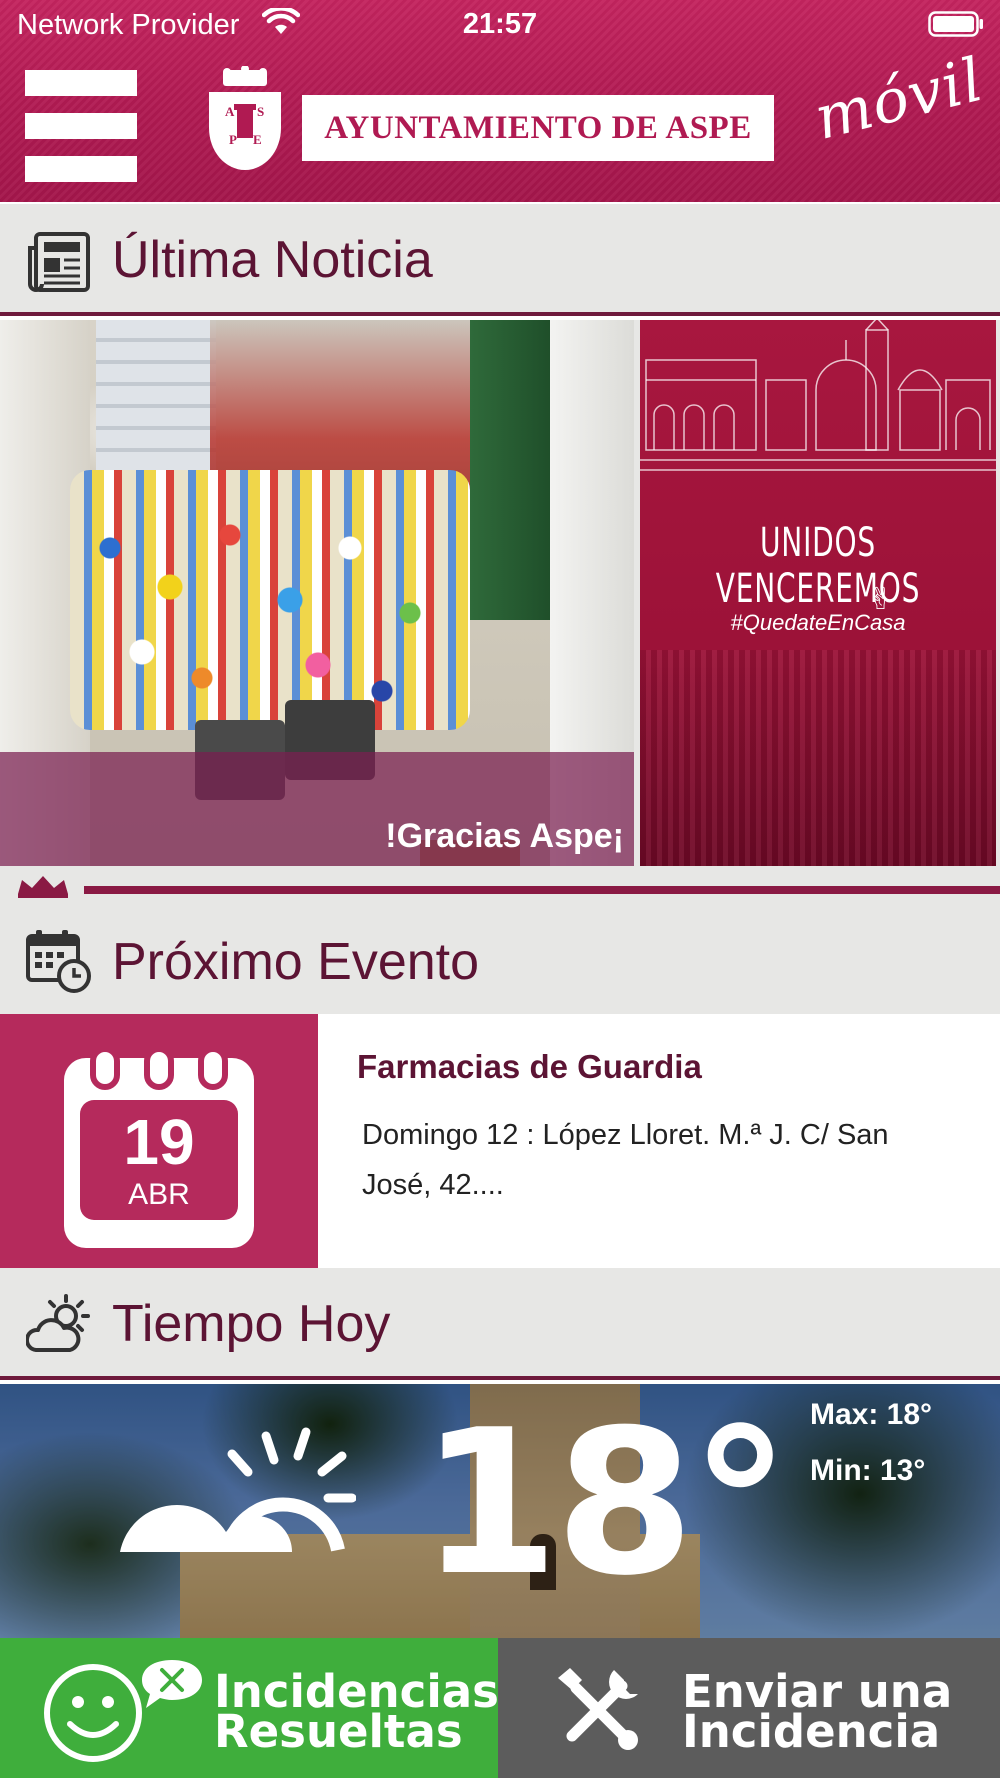 The height and width of the screenshot is (1778, 1000). Describe the element at coordinates (529, 1067) in the screenshot. I see `event-title: Farmacias de Guardia` at that location.